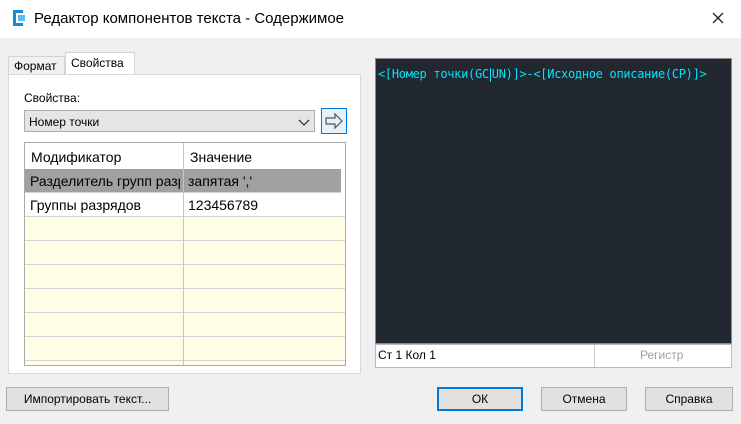  I want to click on preview-text-before-caret: <[Номер точки(GC, so click(433, 74).